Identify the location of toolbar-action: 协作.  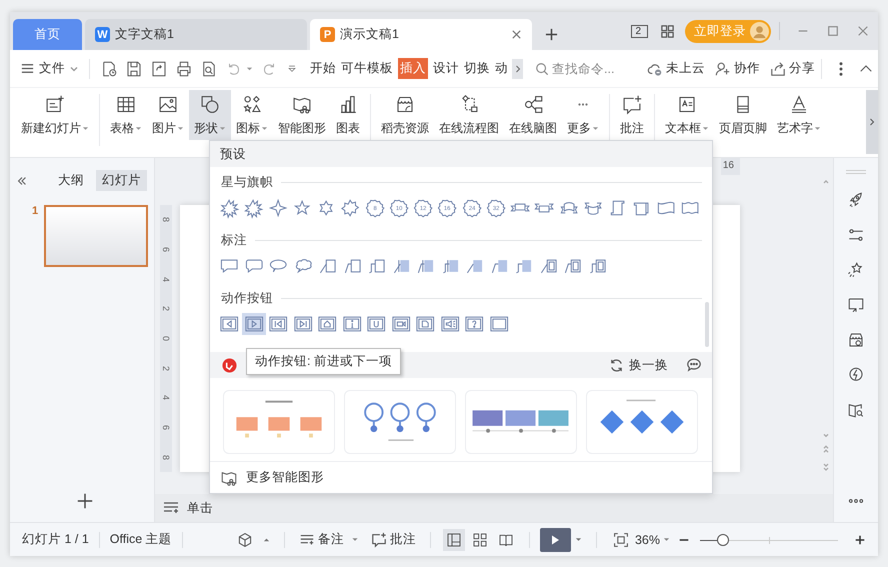
(737, 68).